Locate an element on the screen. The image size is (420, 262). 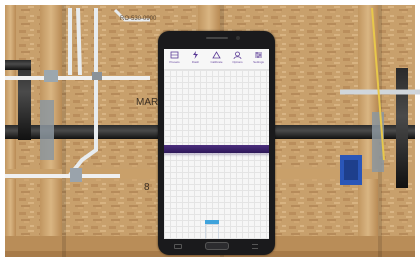
toolbar-flash-button: Flash is located at coordinates (196, 56).